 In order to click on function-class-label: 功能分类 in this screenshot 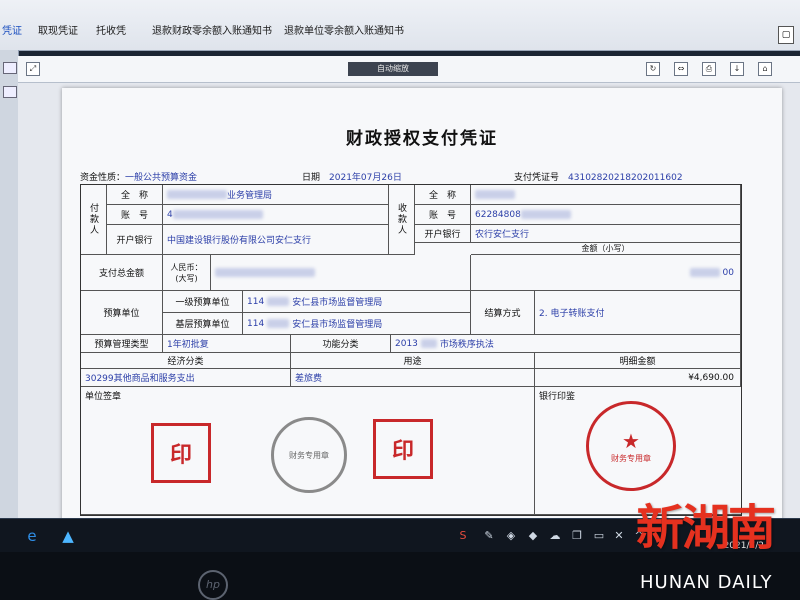, I will do `click(341, 344)`.